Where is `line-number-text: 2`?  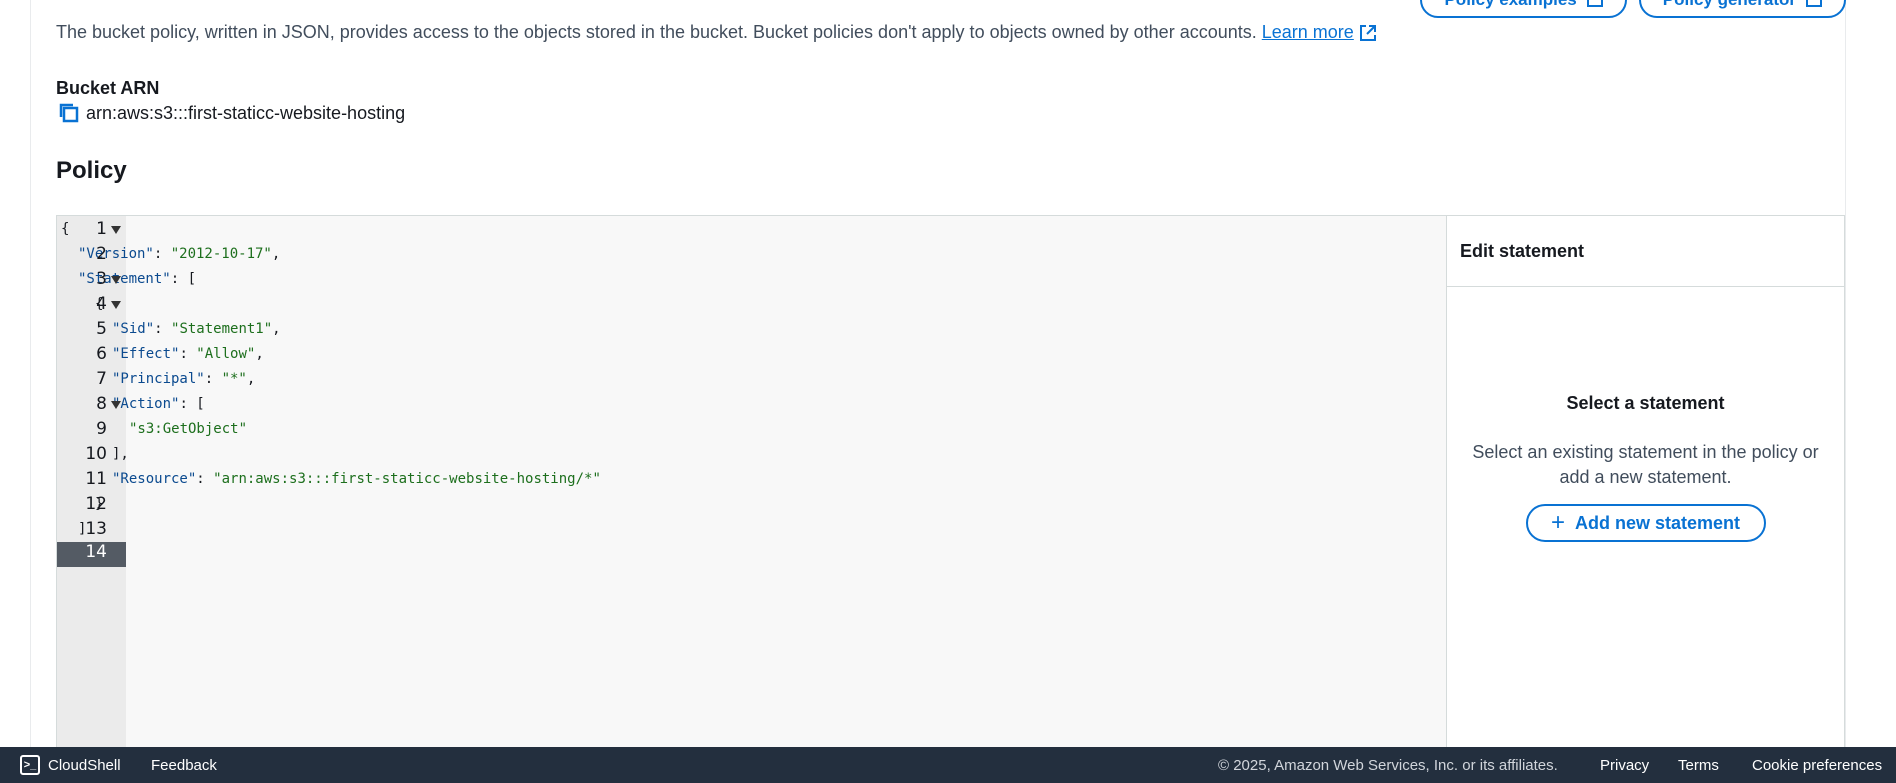
line-number-text: 2 is located at coordinates (101, 254).